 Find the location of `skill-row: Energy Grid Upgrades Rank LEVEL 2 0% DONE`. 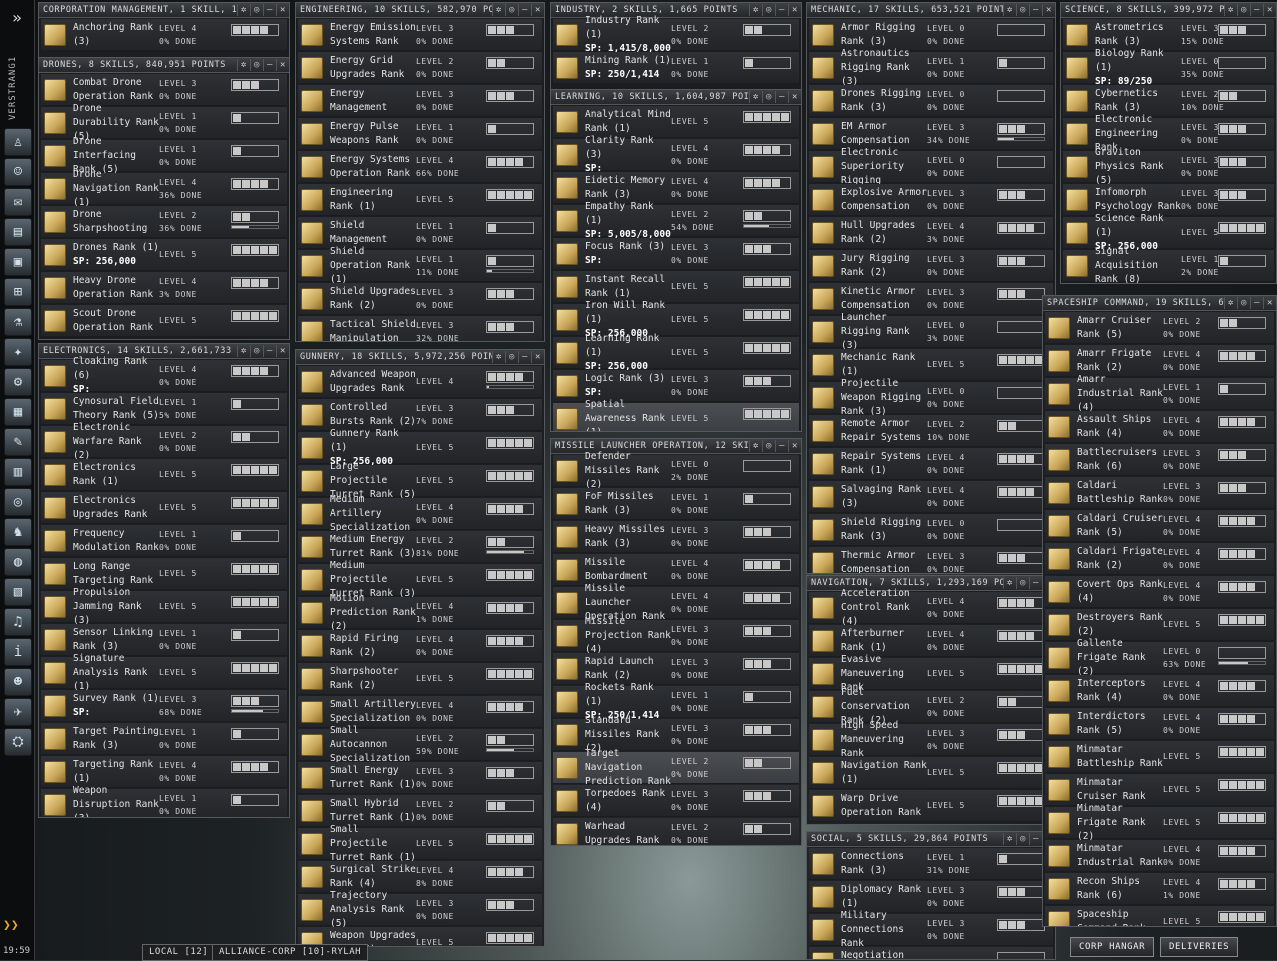

skill-row: Energy Grid Upgrades Rank LEVEL 2 0% DONE is located at coordinates (420, 68).